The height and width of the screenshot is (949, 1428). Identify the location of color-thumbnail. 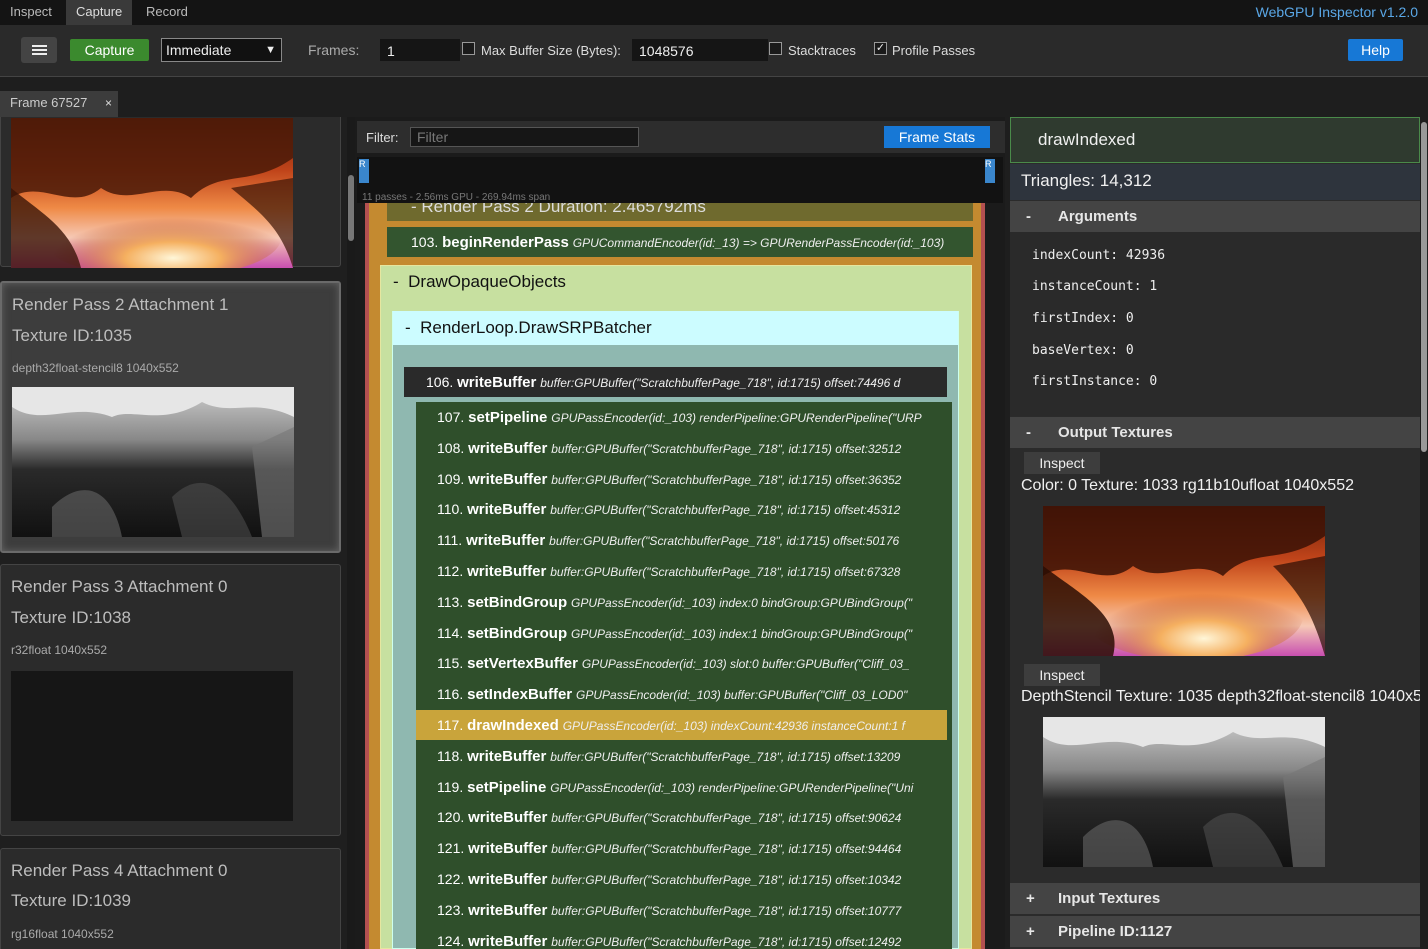
(152, 193).